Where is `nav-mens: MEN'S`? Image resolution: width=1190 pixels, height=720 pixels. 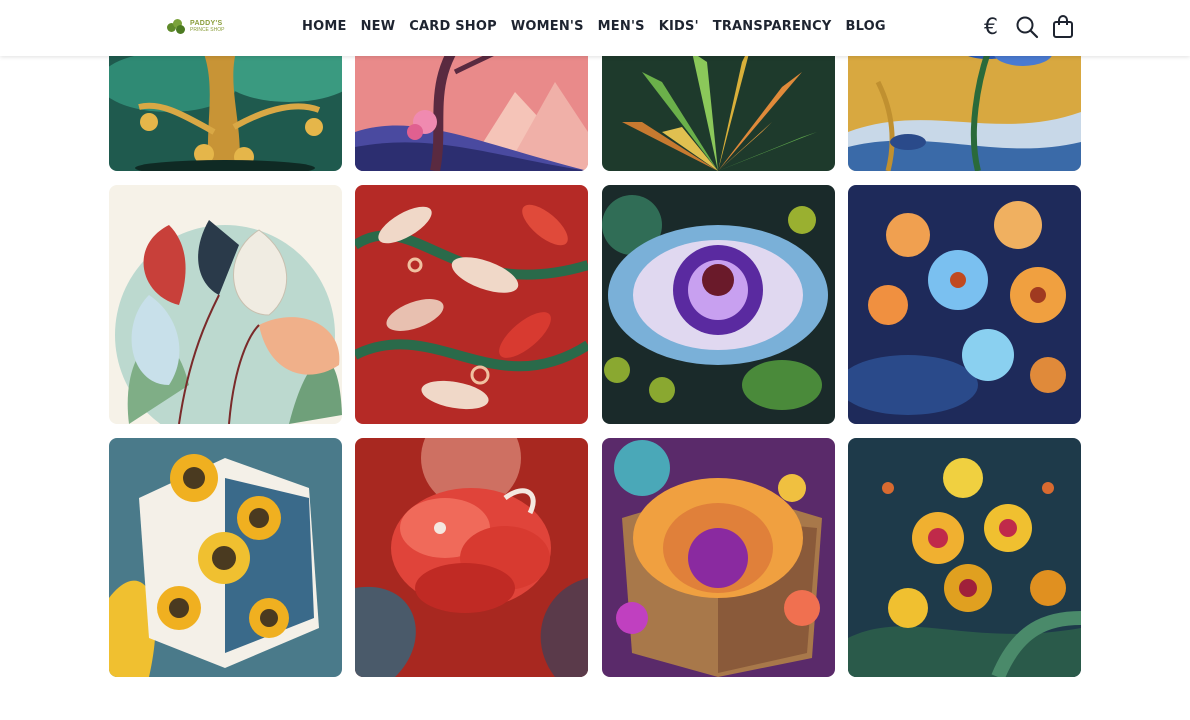 nav-mens: MEN'S is located at coordinates (621, 26).